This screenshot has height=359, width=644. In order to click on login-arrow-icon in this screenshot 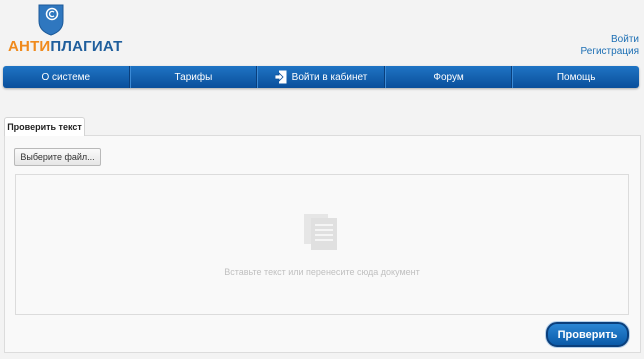, I will do `click(280, 77)`.